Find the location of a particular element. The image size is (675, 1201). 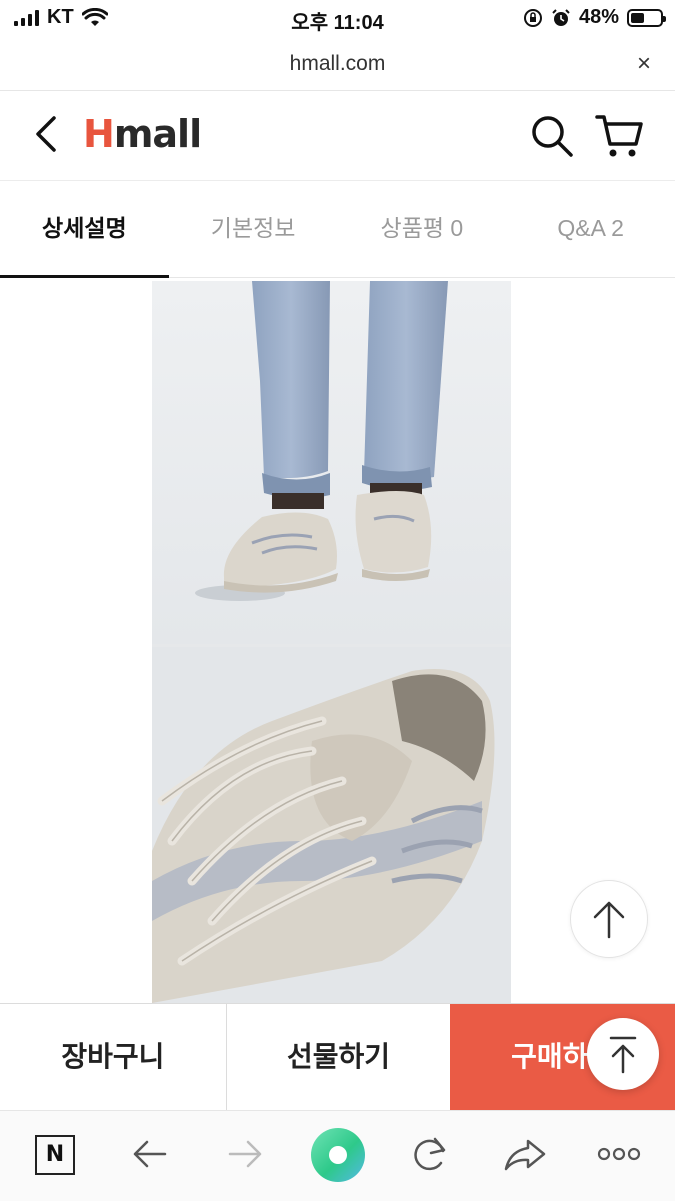

orientation-lock-icon is located at coordinates (532, 17).